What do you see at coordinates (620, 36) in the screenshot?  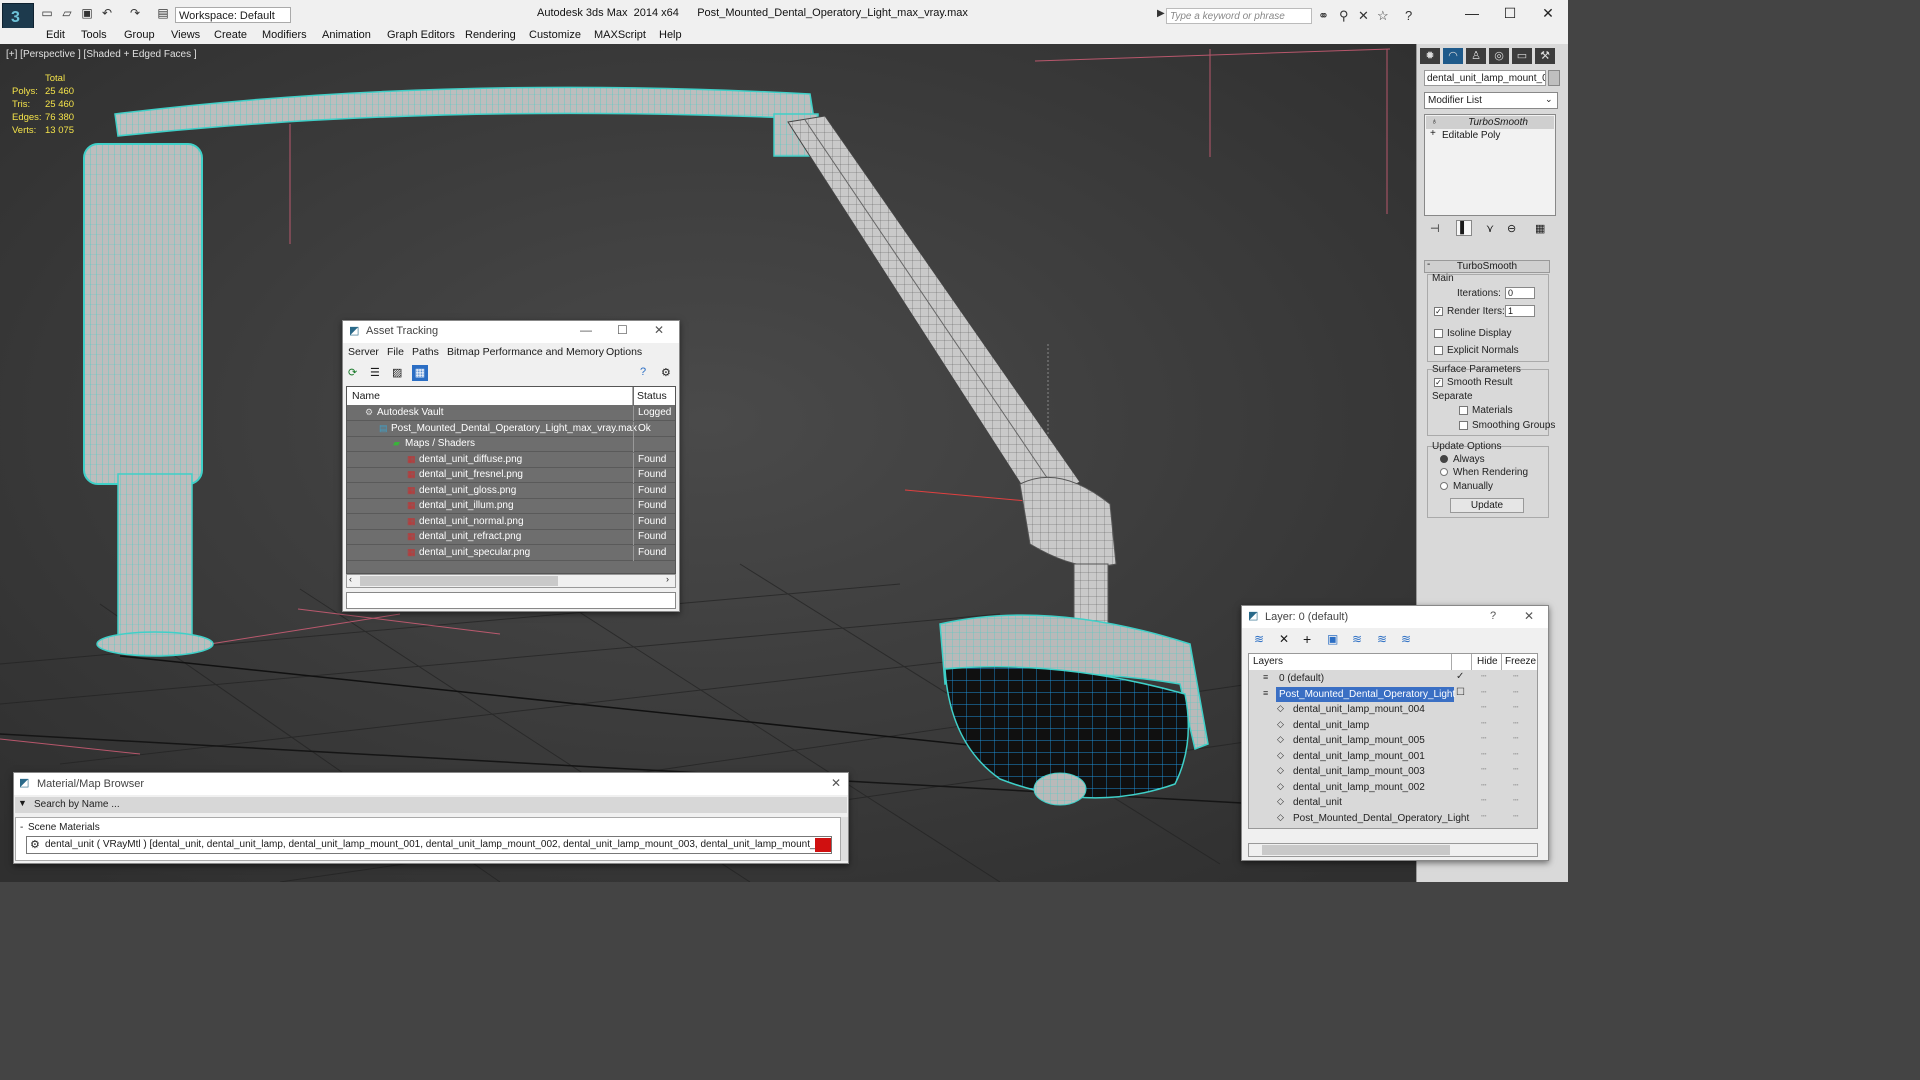 I see `menu-maxscript: MAXScript` at bounding box center [620, 36].